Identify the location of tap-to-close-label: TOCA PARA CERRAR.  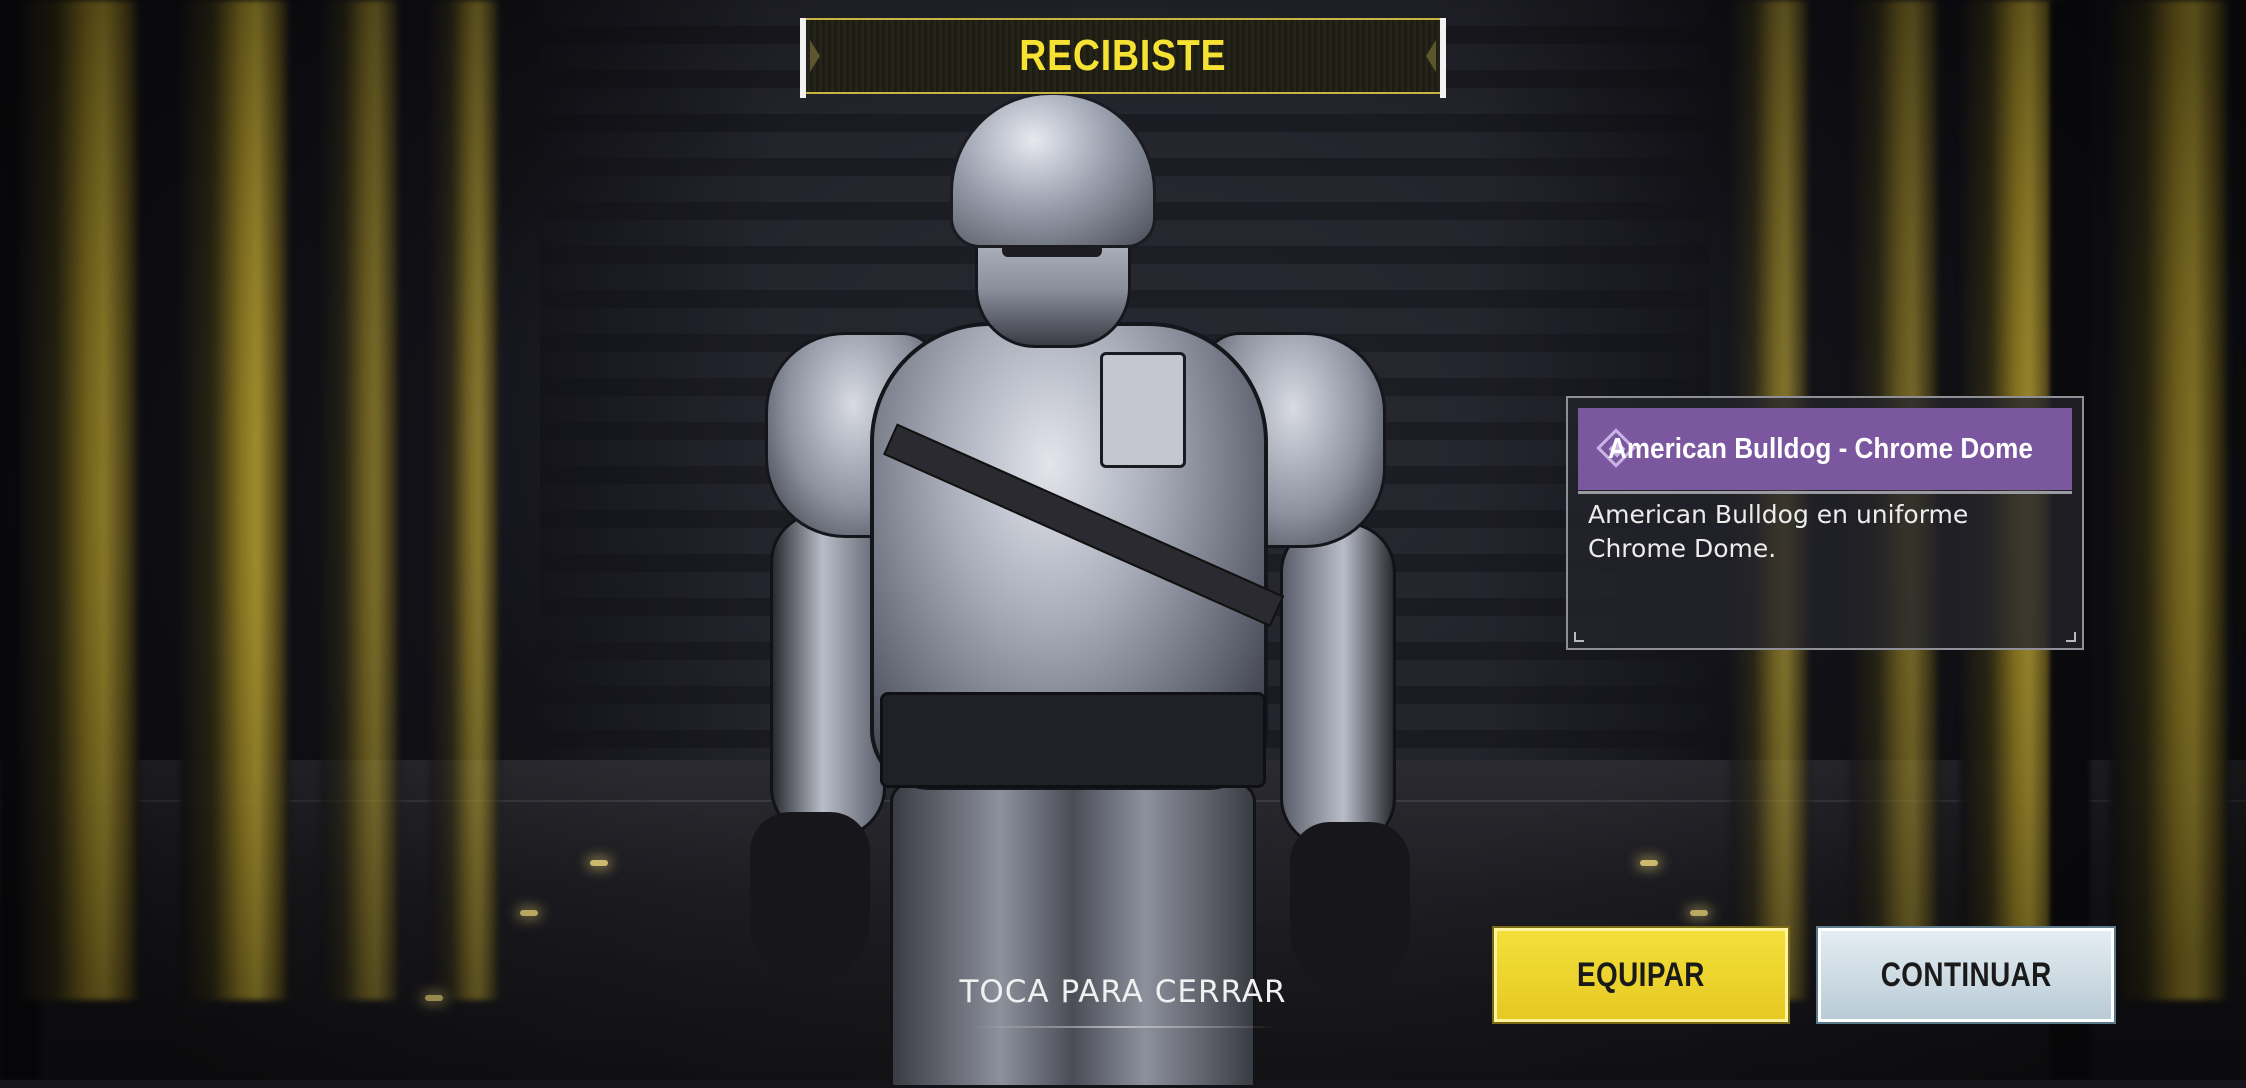
(1123, 992).